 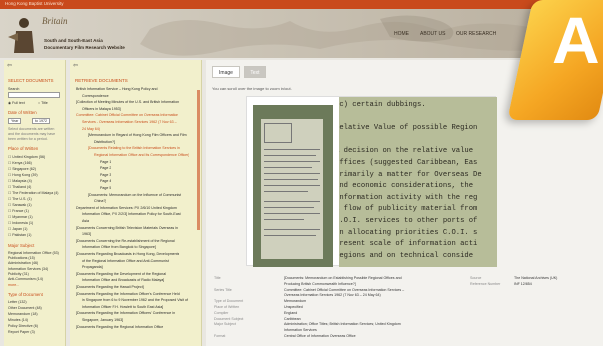 I want to click on place-checkbox-item: ☐ Kenya (166), so click(x=20, y=163).